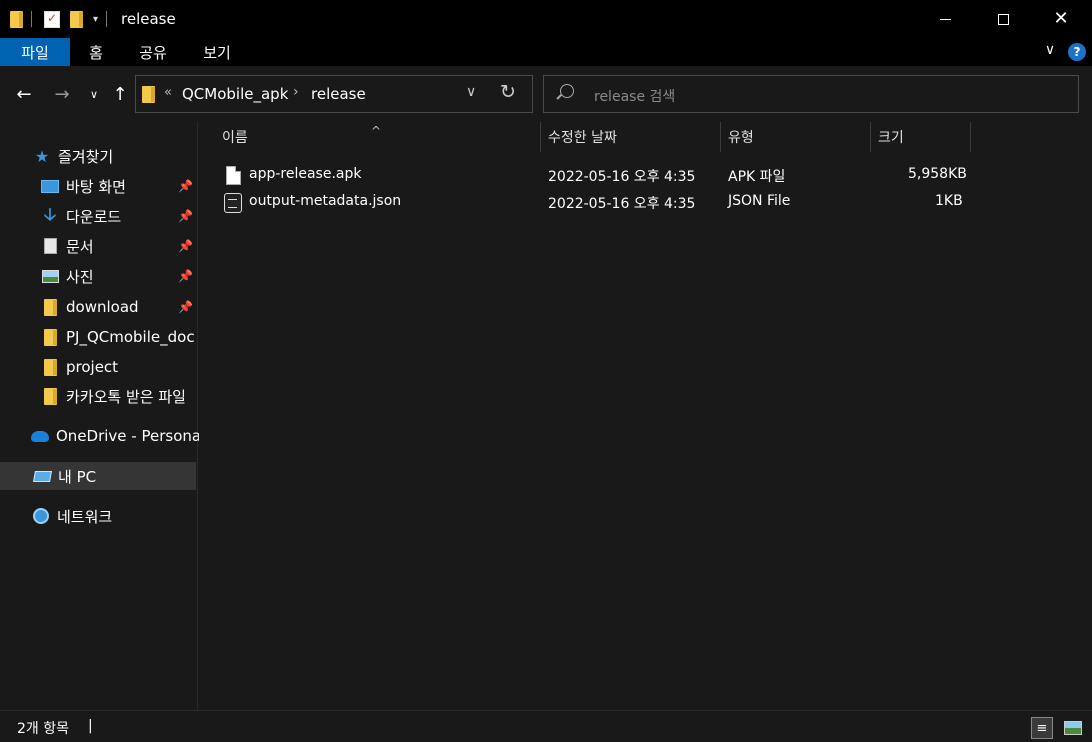  Describe the element at coordinates (233, 175) in the screenshot. I see `file-icon` at that location.